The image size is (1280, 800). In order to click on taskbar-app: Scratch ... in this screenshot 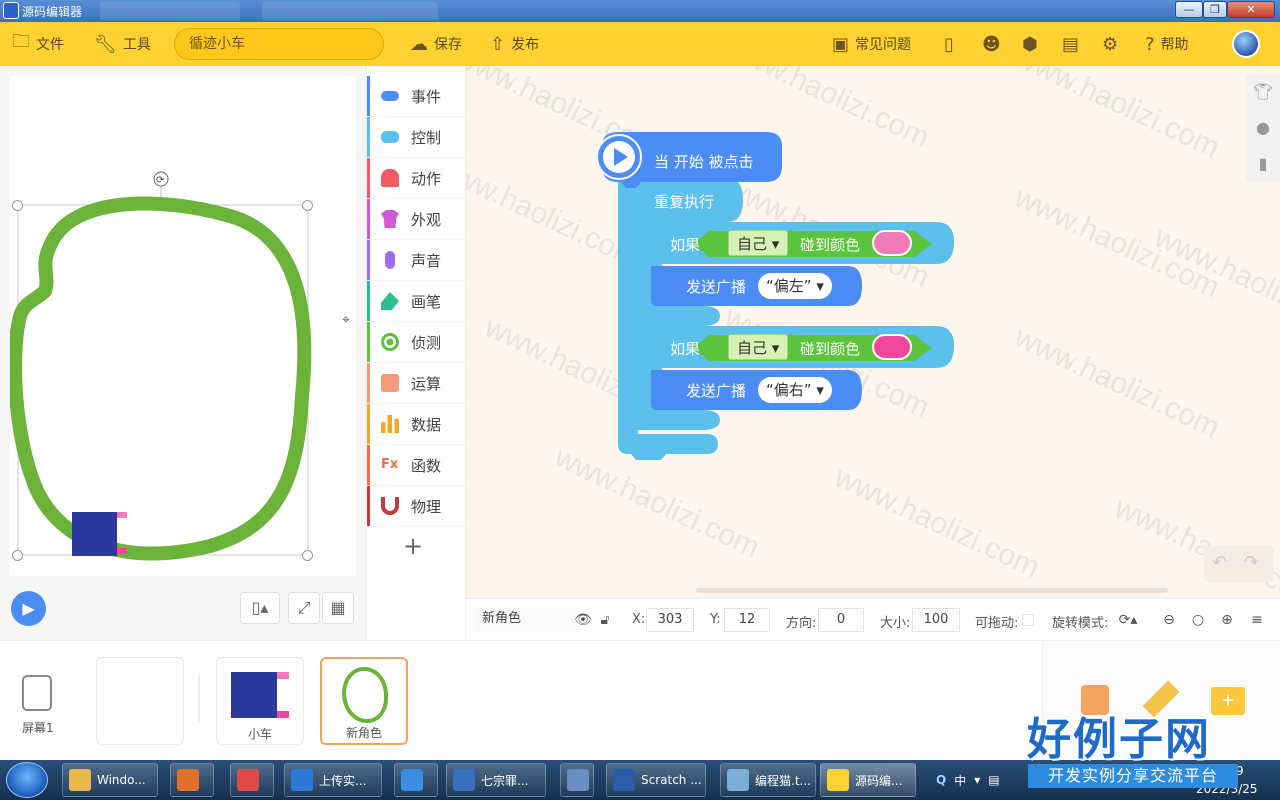, I will do `click(656, 780)`.